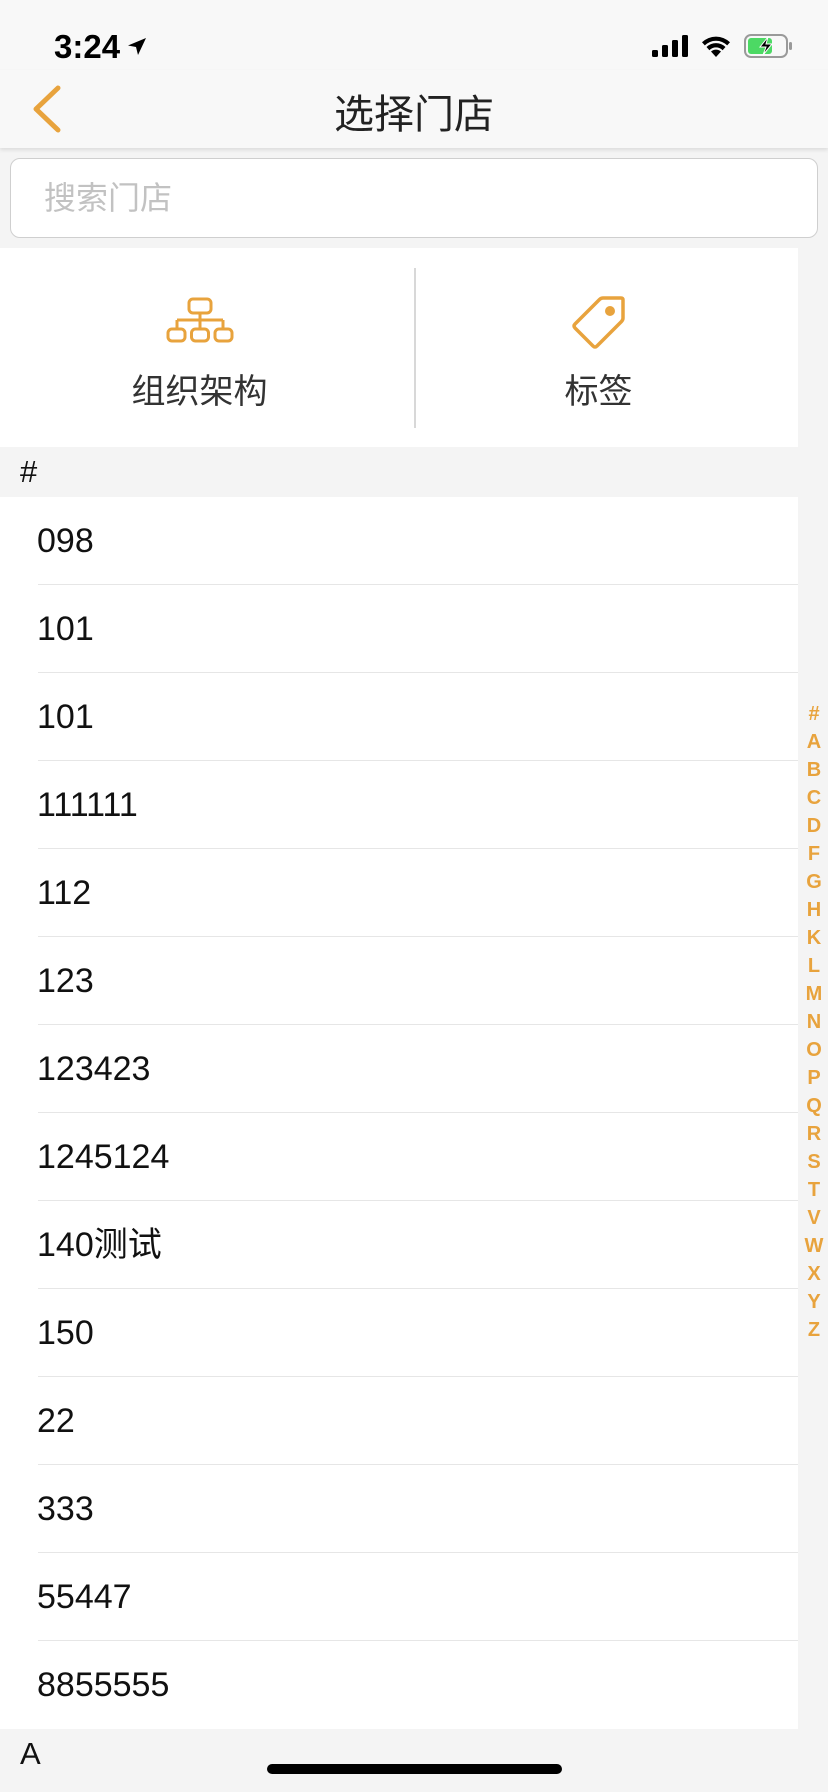 Image resolution: width=828 pixels, height=1792 pixels. I want to click on org-structure-label: 组织架构, so click(199, 391).